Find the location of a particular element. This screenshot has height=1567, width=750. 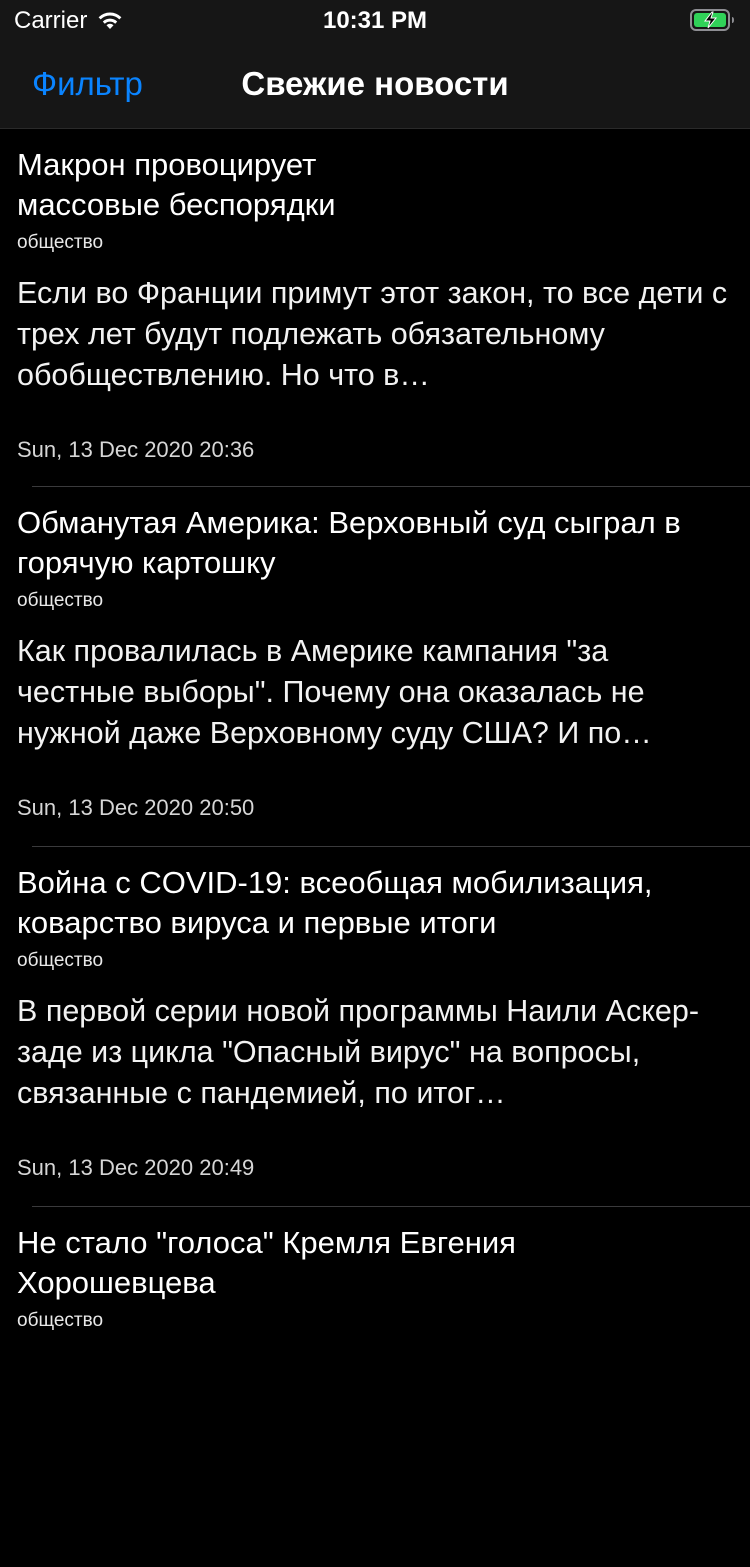

status-time: 10:31 PM is located at coordinates (375, 20).